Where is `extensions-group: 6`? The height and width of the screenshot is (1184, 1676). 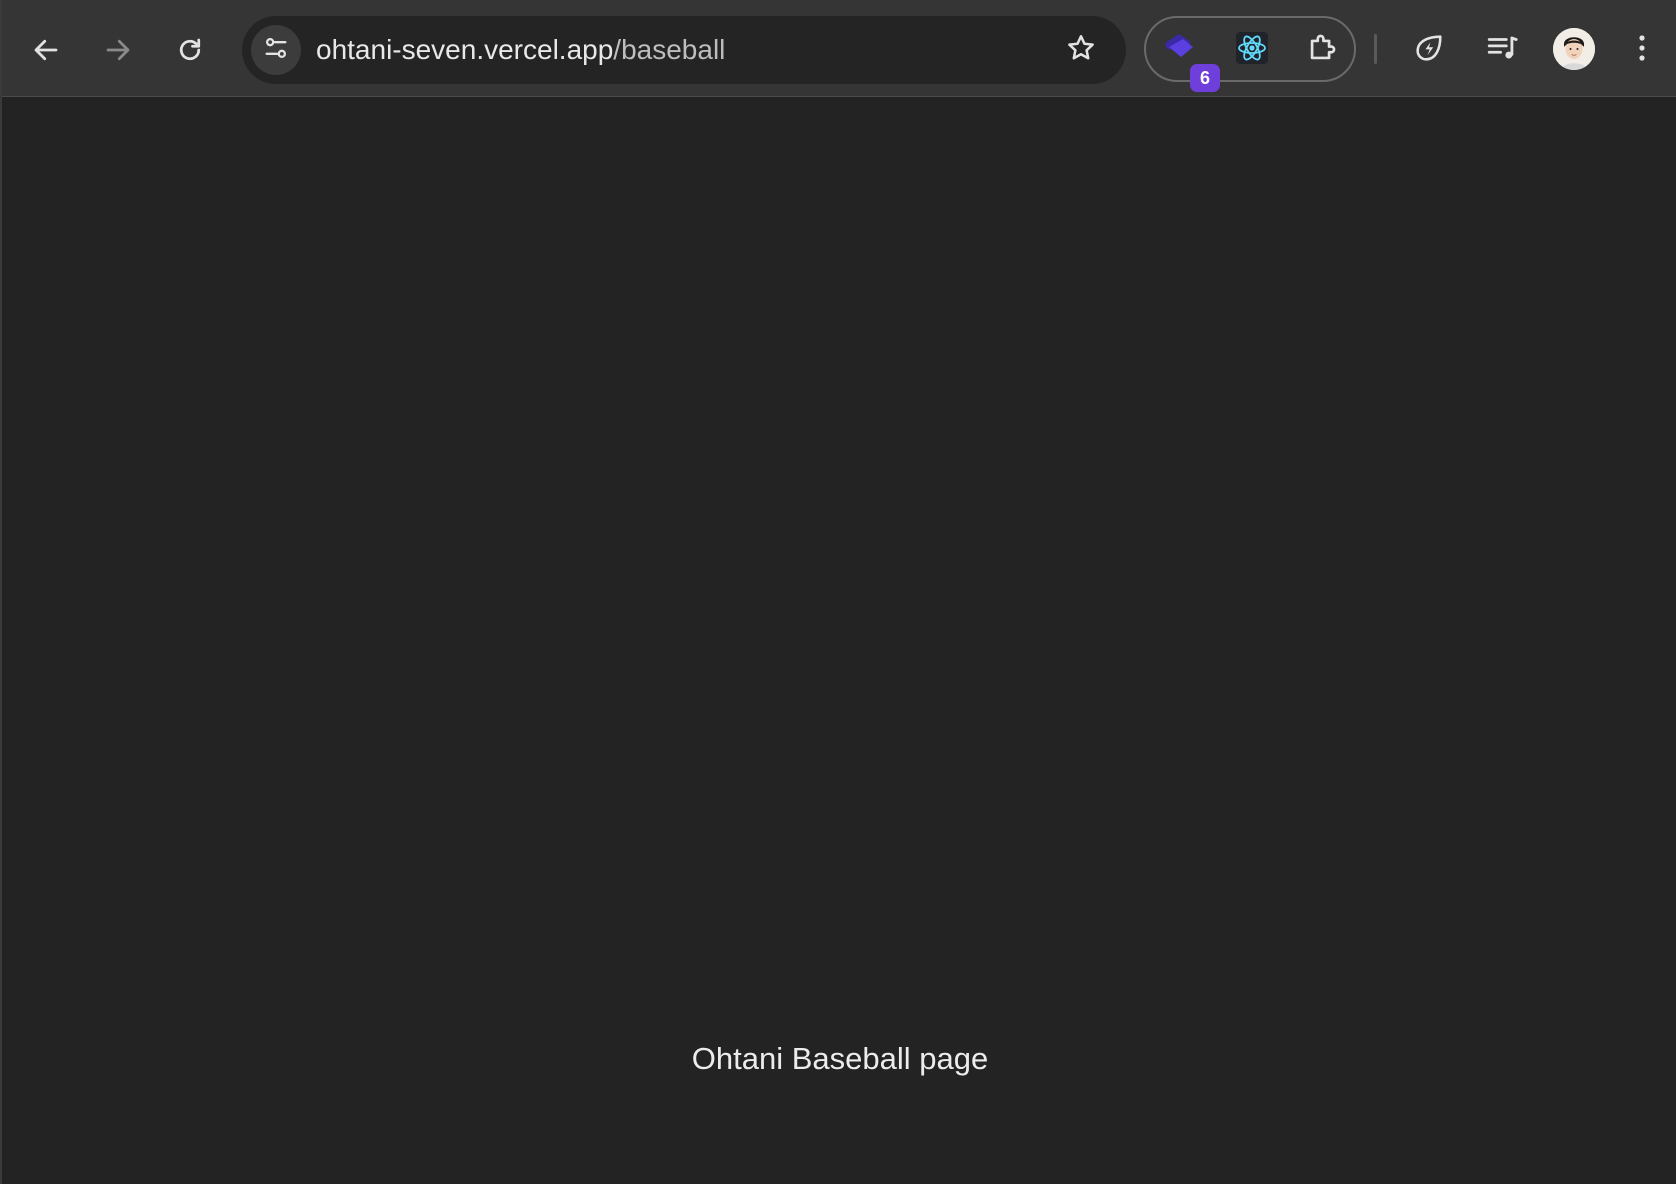
extensions-group: 6 is located at coordinates (1250, 54).